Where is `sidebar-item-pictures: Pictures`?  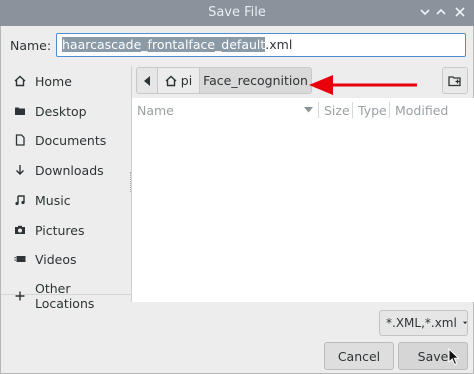
sidebar-item-pictures: Pictures is located at coordinates (66, 230).